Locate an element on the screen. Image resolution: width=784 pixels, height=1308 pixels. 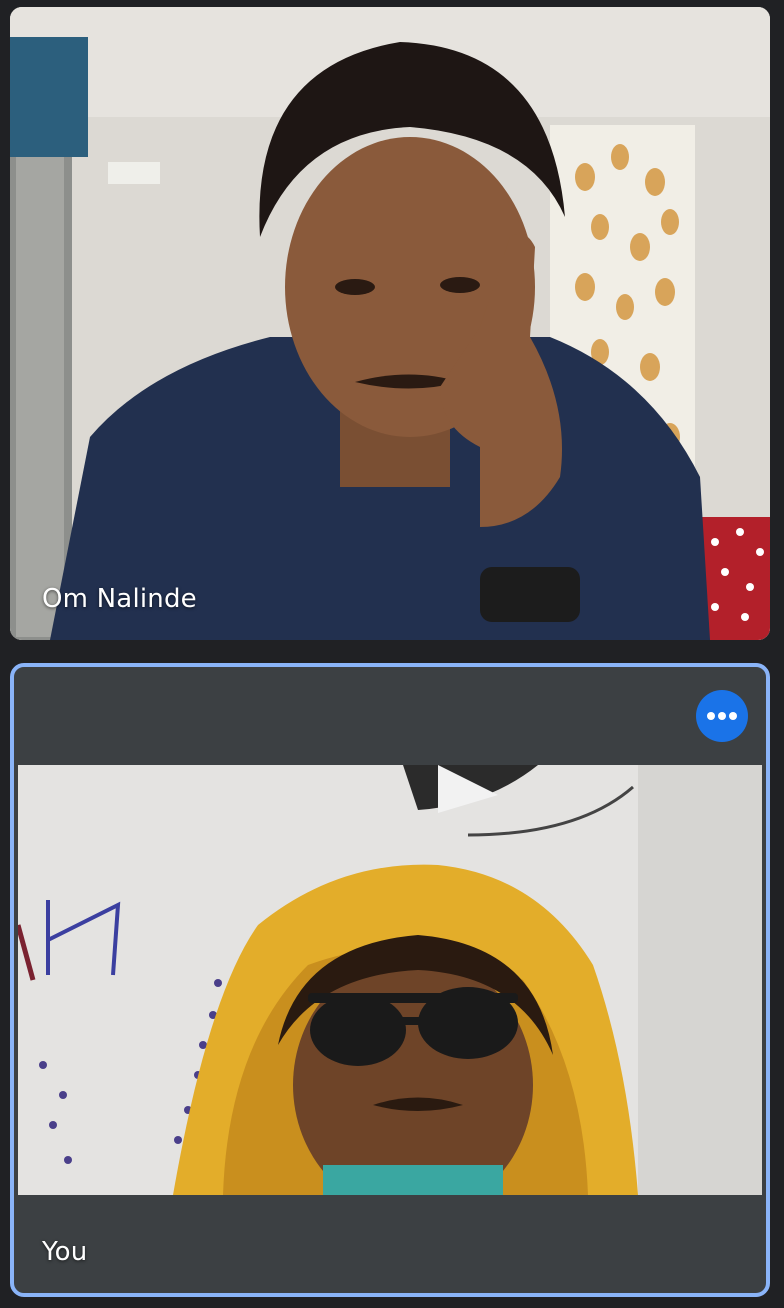
participant-name-label: Om Nalinde is located at coordinates (119, 599).